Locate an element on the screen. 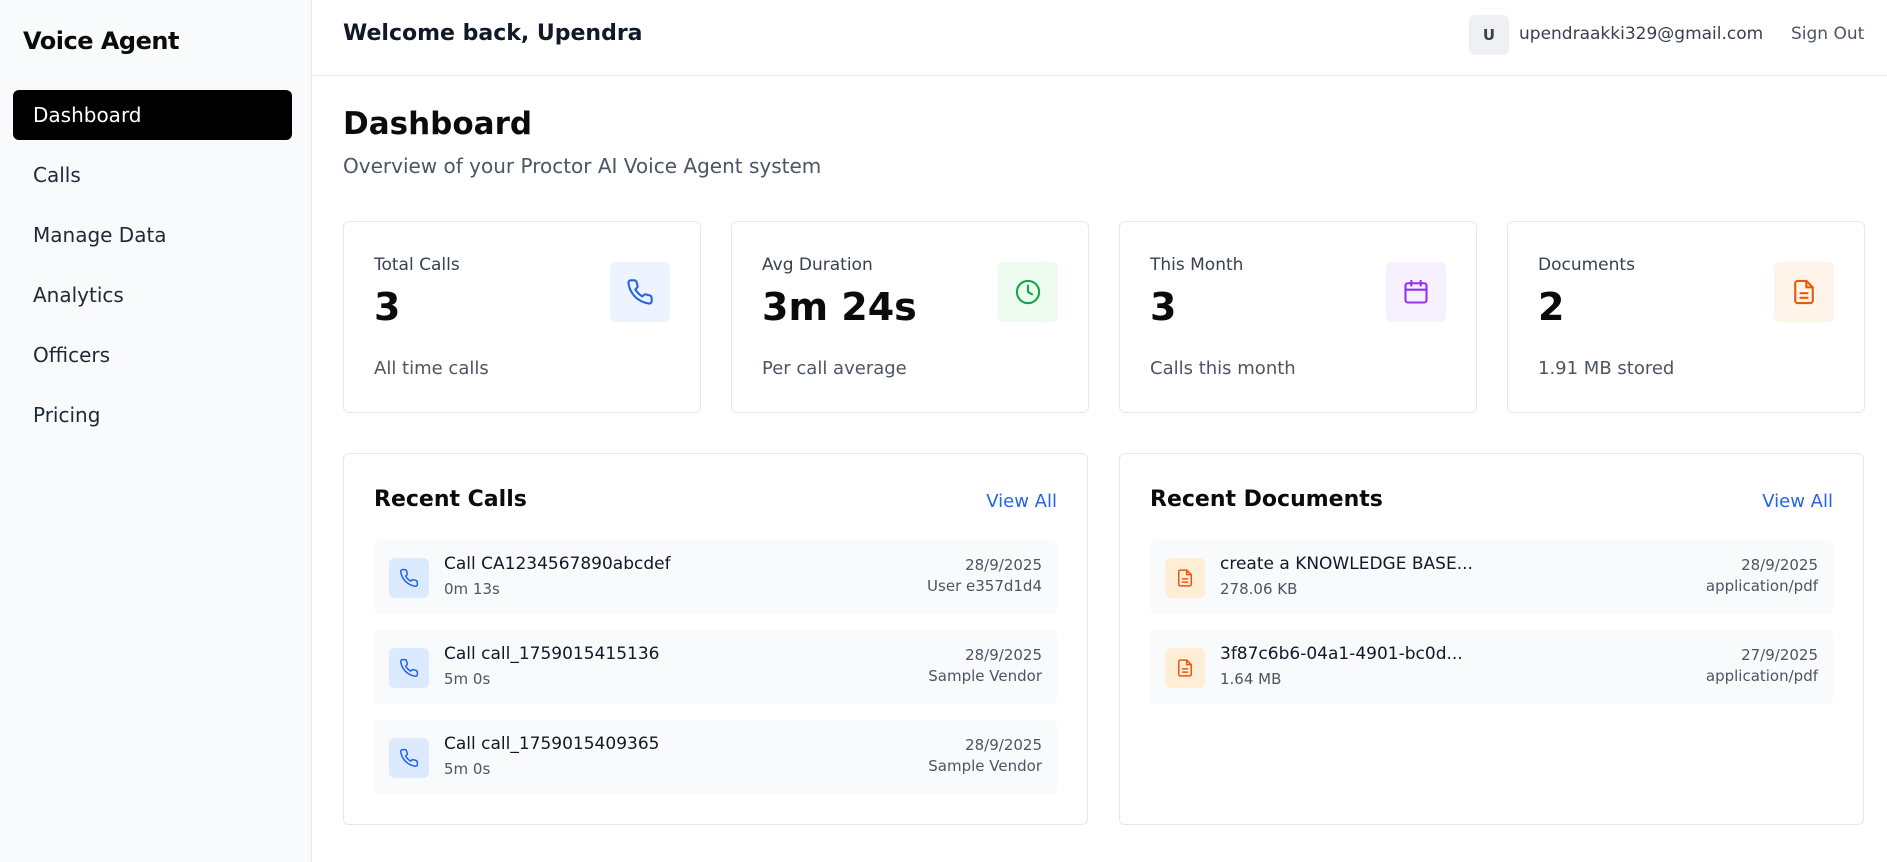 This screenshot has height=862, width=1887. brand-title: Voice Agent is located at coordinates (101, 41).